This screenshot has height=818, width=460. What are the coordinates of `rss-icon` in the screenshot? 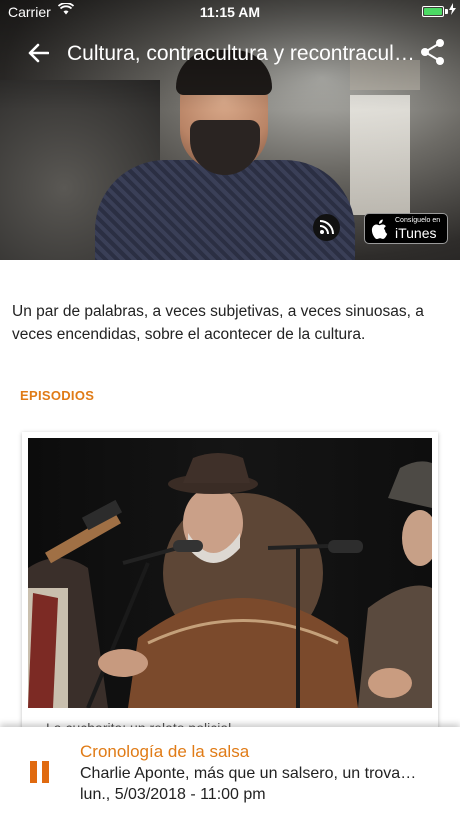 It's located at (326, 227).